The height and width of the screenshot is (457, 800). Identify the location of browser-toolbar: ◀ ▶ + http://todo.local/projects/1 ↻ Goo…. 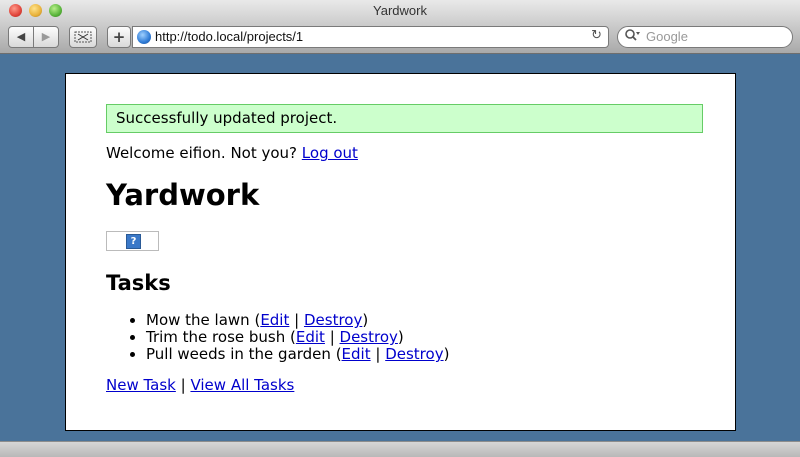
(400, 38).